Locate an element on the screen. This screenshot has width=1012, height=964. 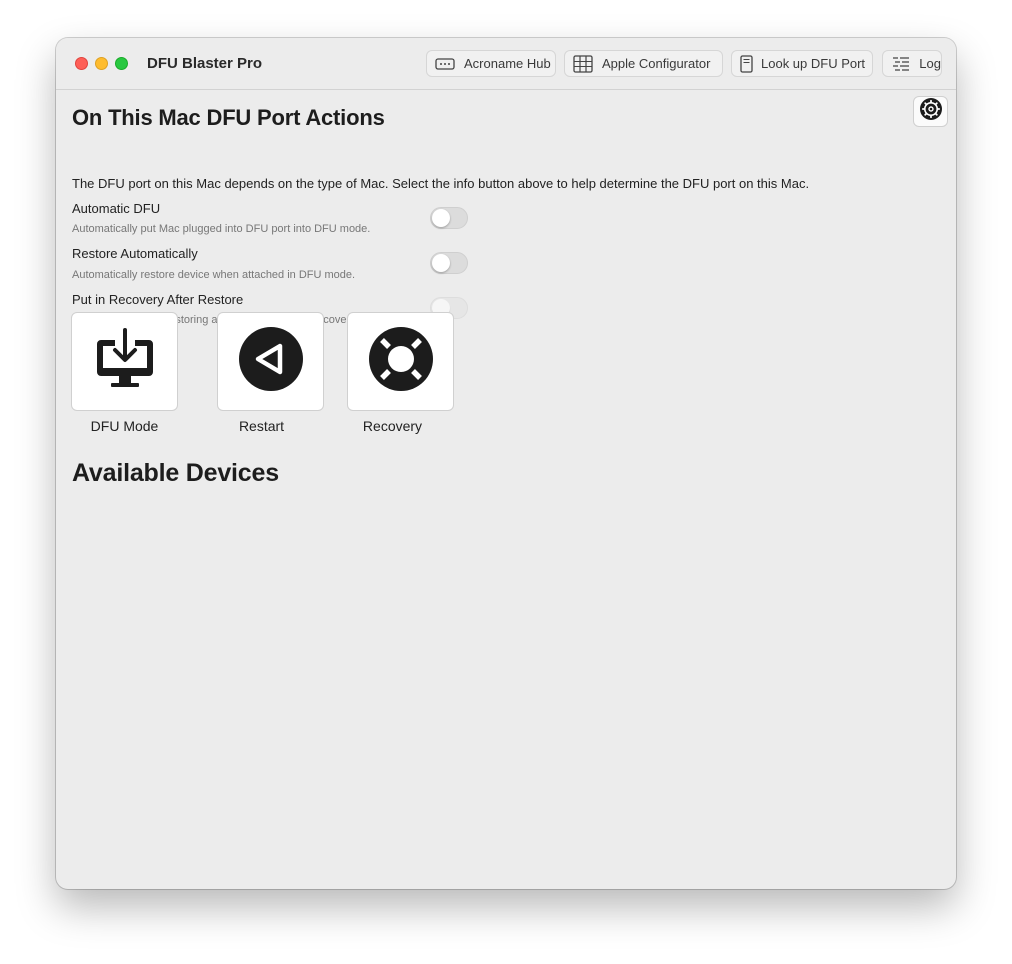
close-window-button is located at coordinates (81, 63).